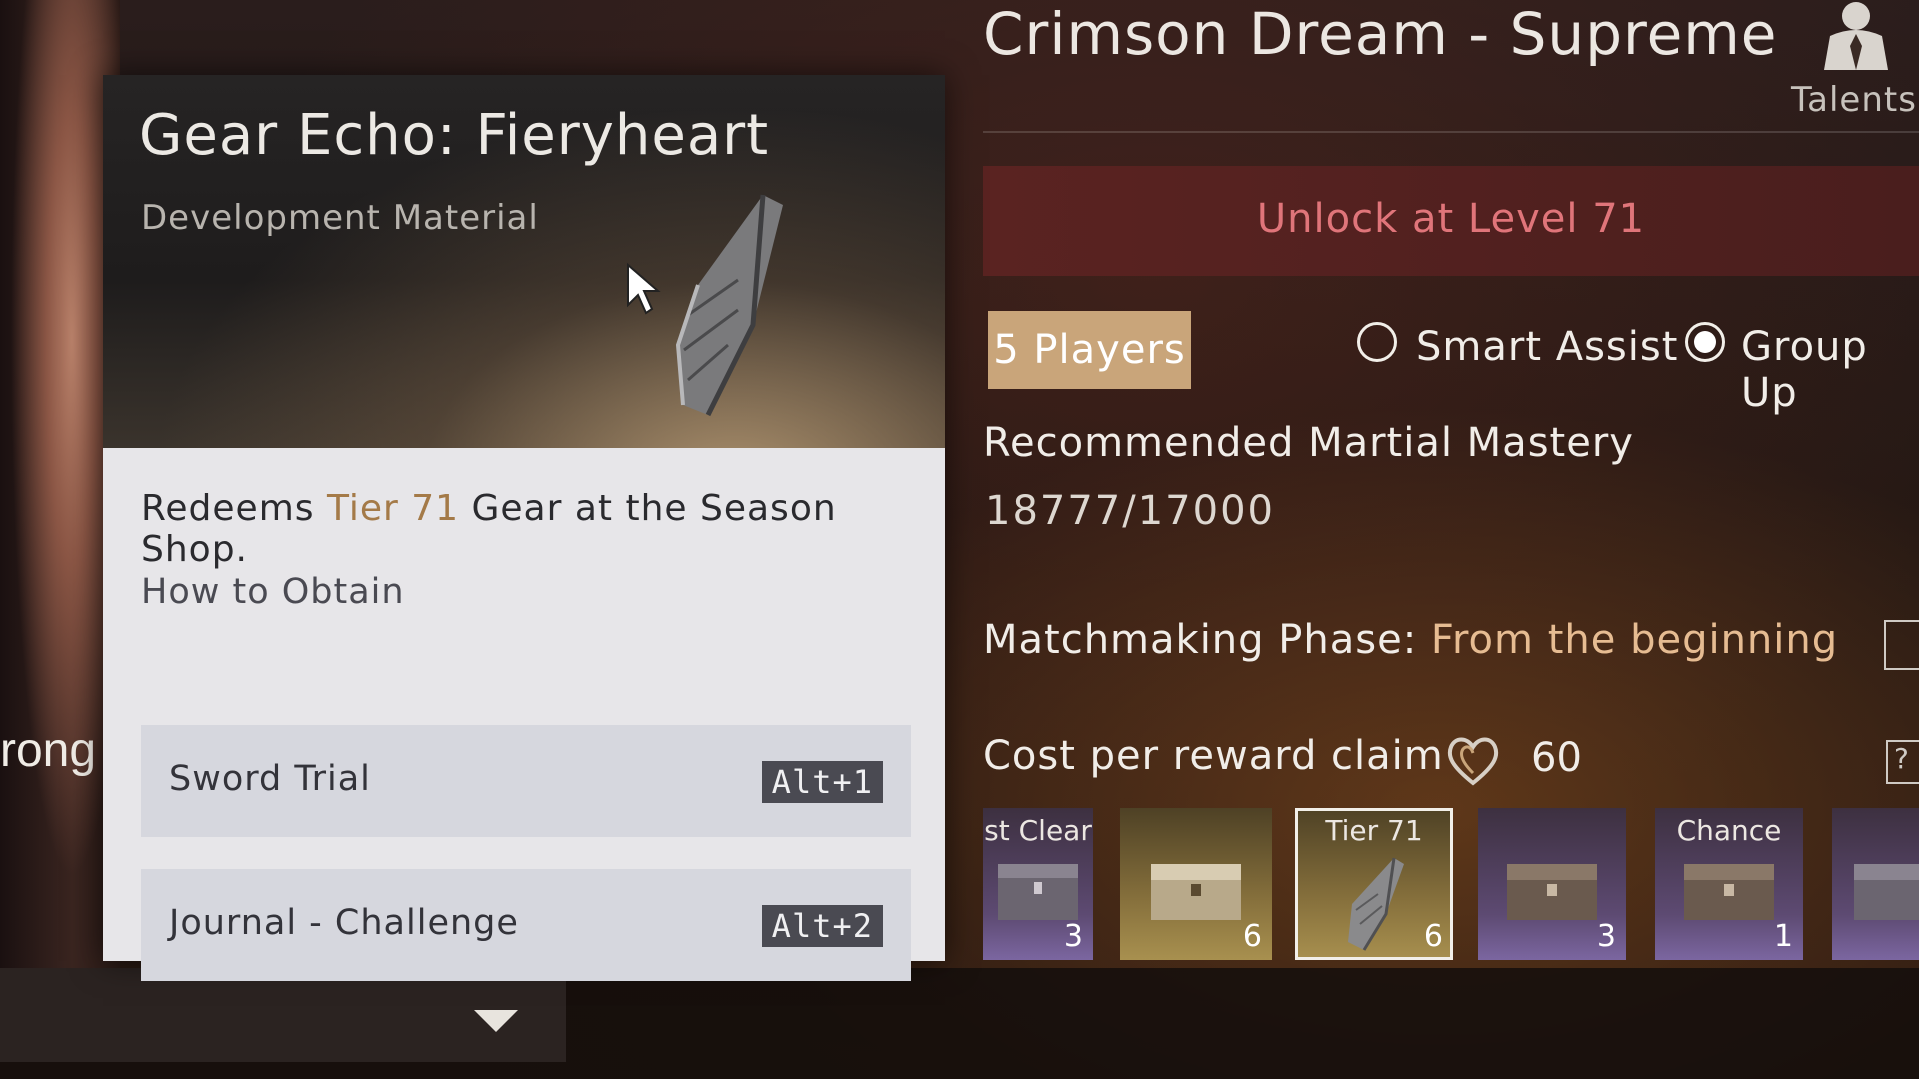 The width and height of the screenshot is (1919, 1079). What do you see at coordinates (454, 135) in the screenshot?
I see `item-name: Gear Echo: Fieryheart` at bounding box center [454, 135].